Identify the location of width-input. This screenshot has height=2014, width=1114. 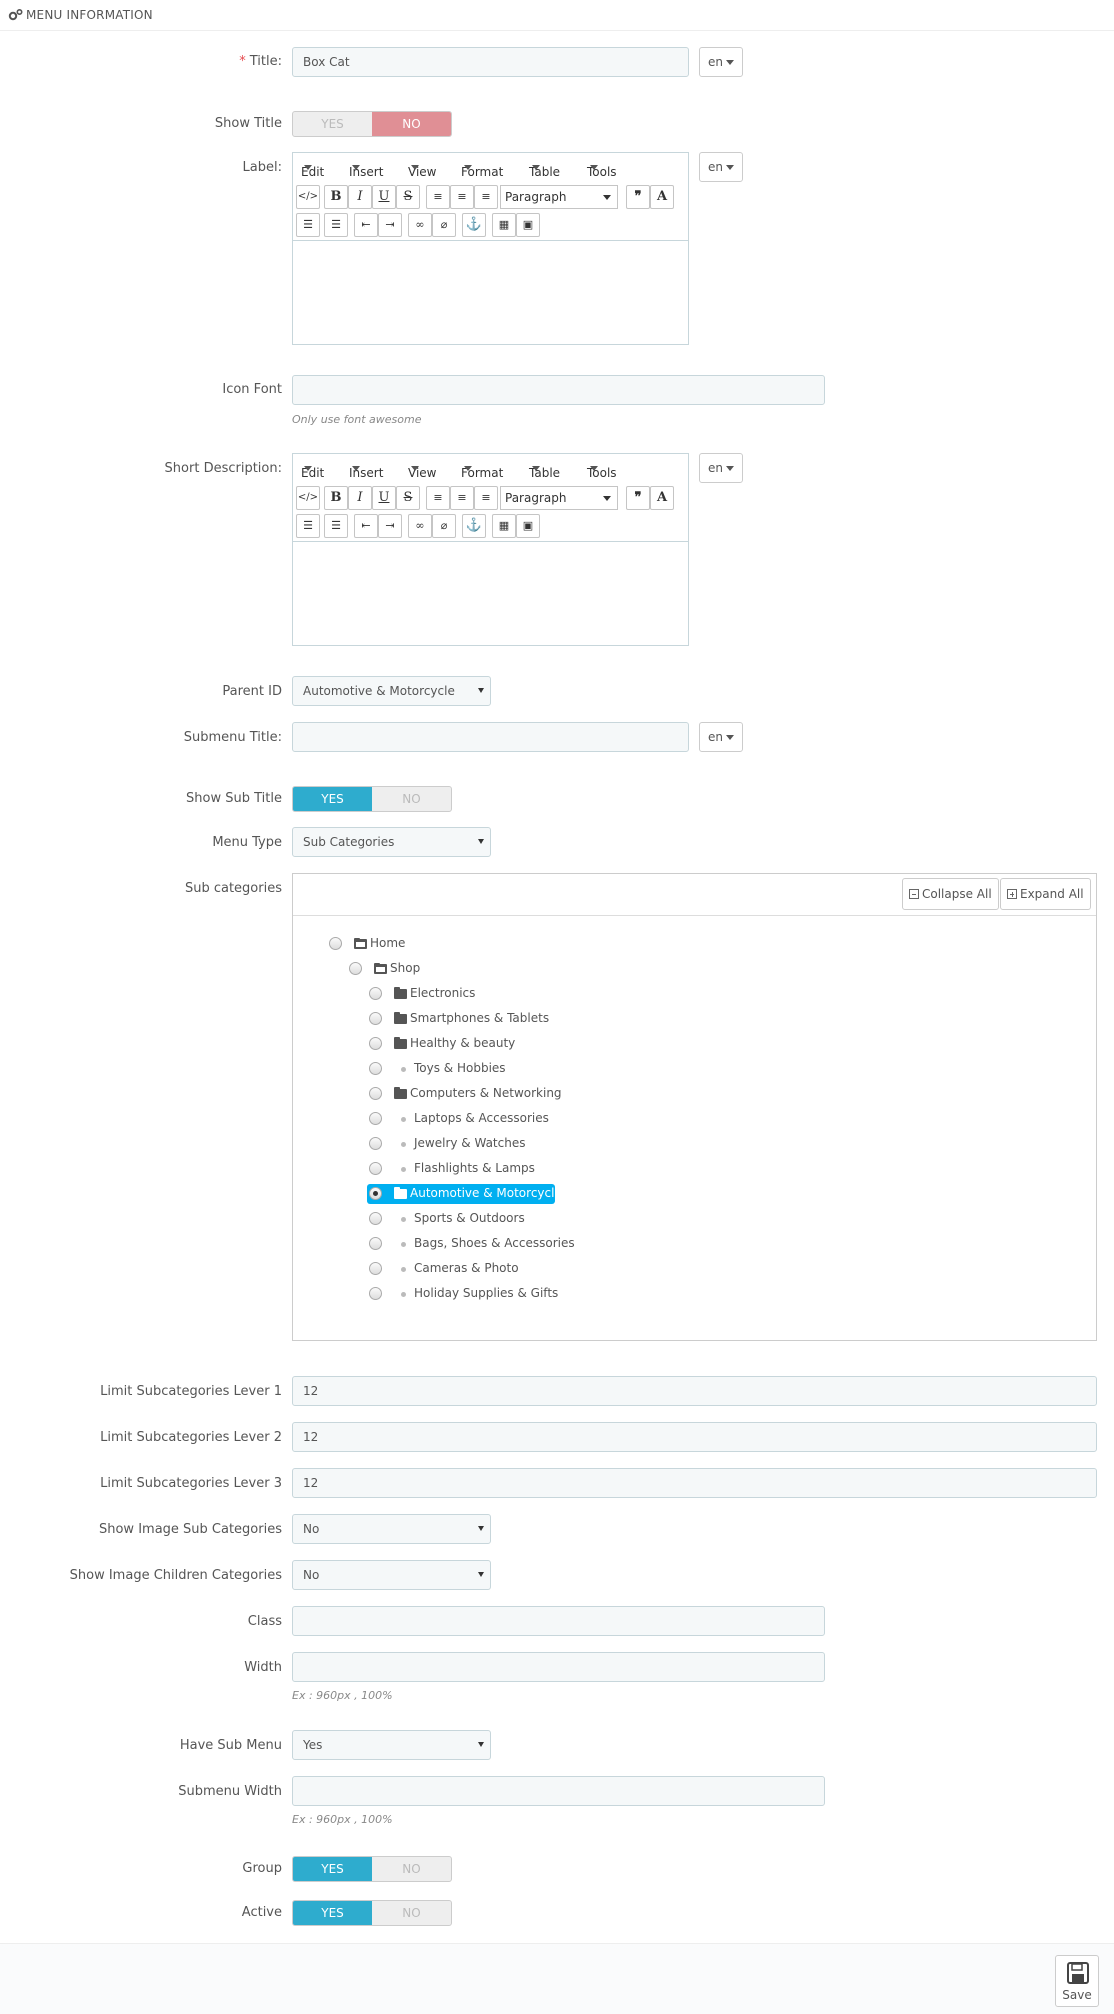
(558, 1667).